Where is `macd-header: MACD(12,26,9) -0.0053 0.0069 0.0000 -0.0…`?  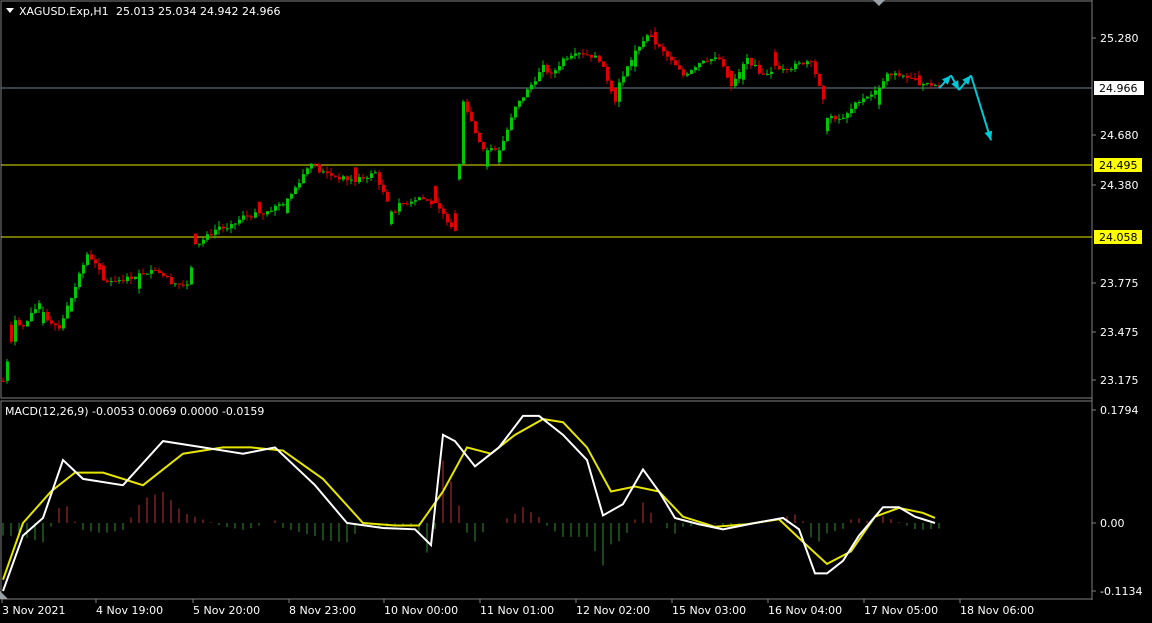
macd-header: MACD(12,26,9) -0.0053 0.0069 0.0000 -0.0… is located at coordinates (134, 411).